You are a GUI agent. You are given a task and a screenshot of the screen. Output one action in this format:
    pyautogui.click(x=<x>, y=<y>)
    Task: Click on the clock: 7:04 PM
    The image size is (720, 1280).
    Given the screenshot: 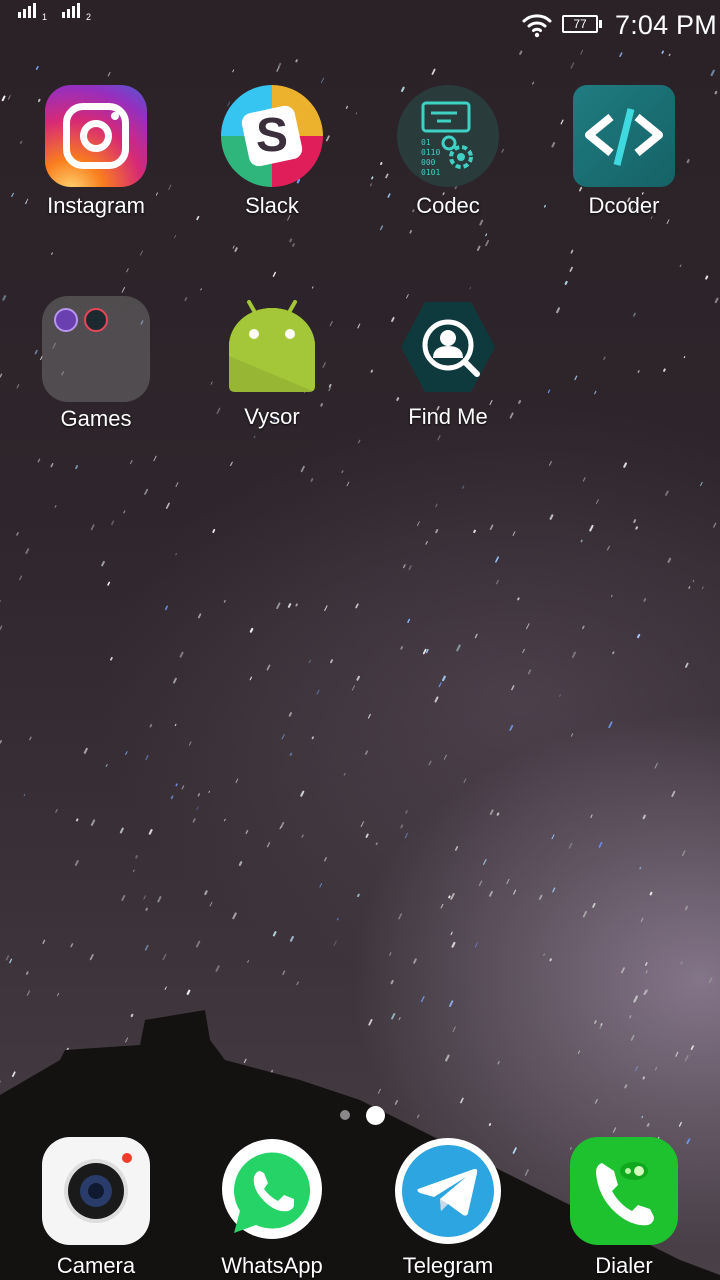 What is the action you would take?
    pyautogui.click(x=666, y=25)
    